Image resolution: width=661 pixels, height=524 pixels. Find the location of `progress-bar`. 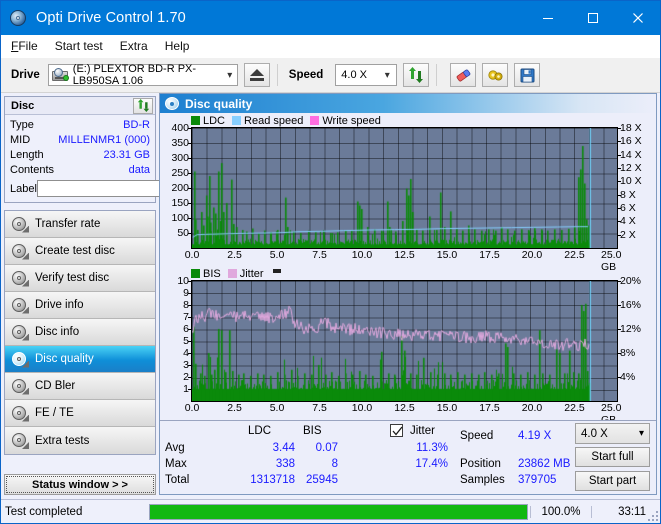

progress-bar is located at coordinates (338, 511).